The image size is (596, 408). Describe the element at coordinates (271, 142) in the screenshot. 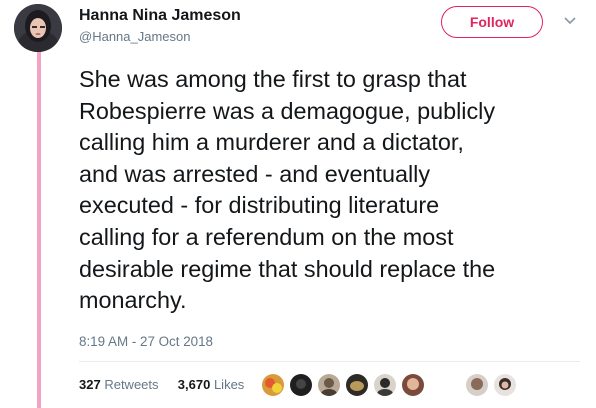

I see `tweet-text-line: calling him a murderer and a dictator,` at that location.